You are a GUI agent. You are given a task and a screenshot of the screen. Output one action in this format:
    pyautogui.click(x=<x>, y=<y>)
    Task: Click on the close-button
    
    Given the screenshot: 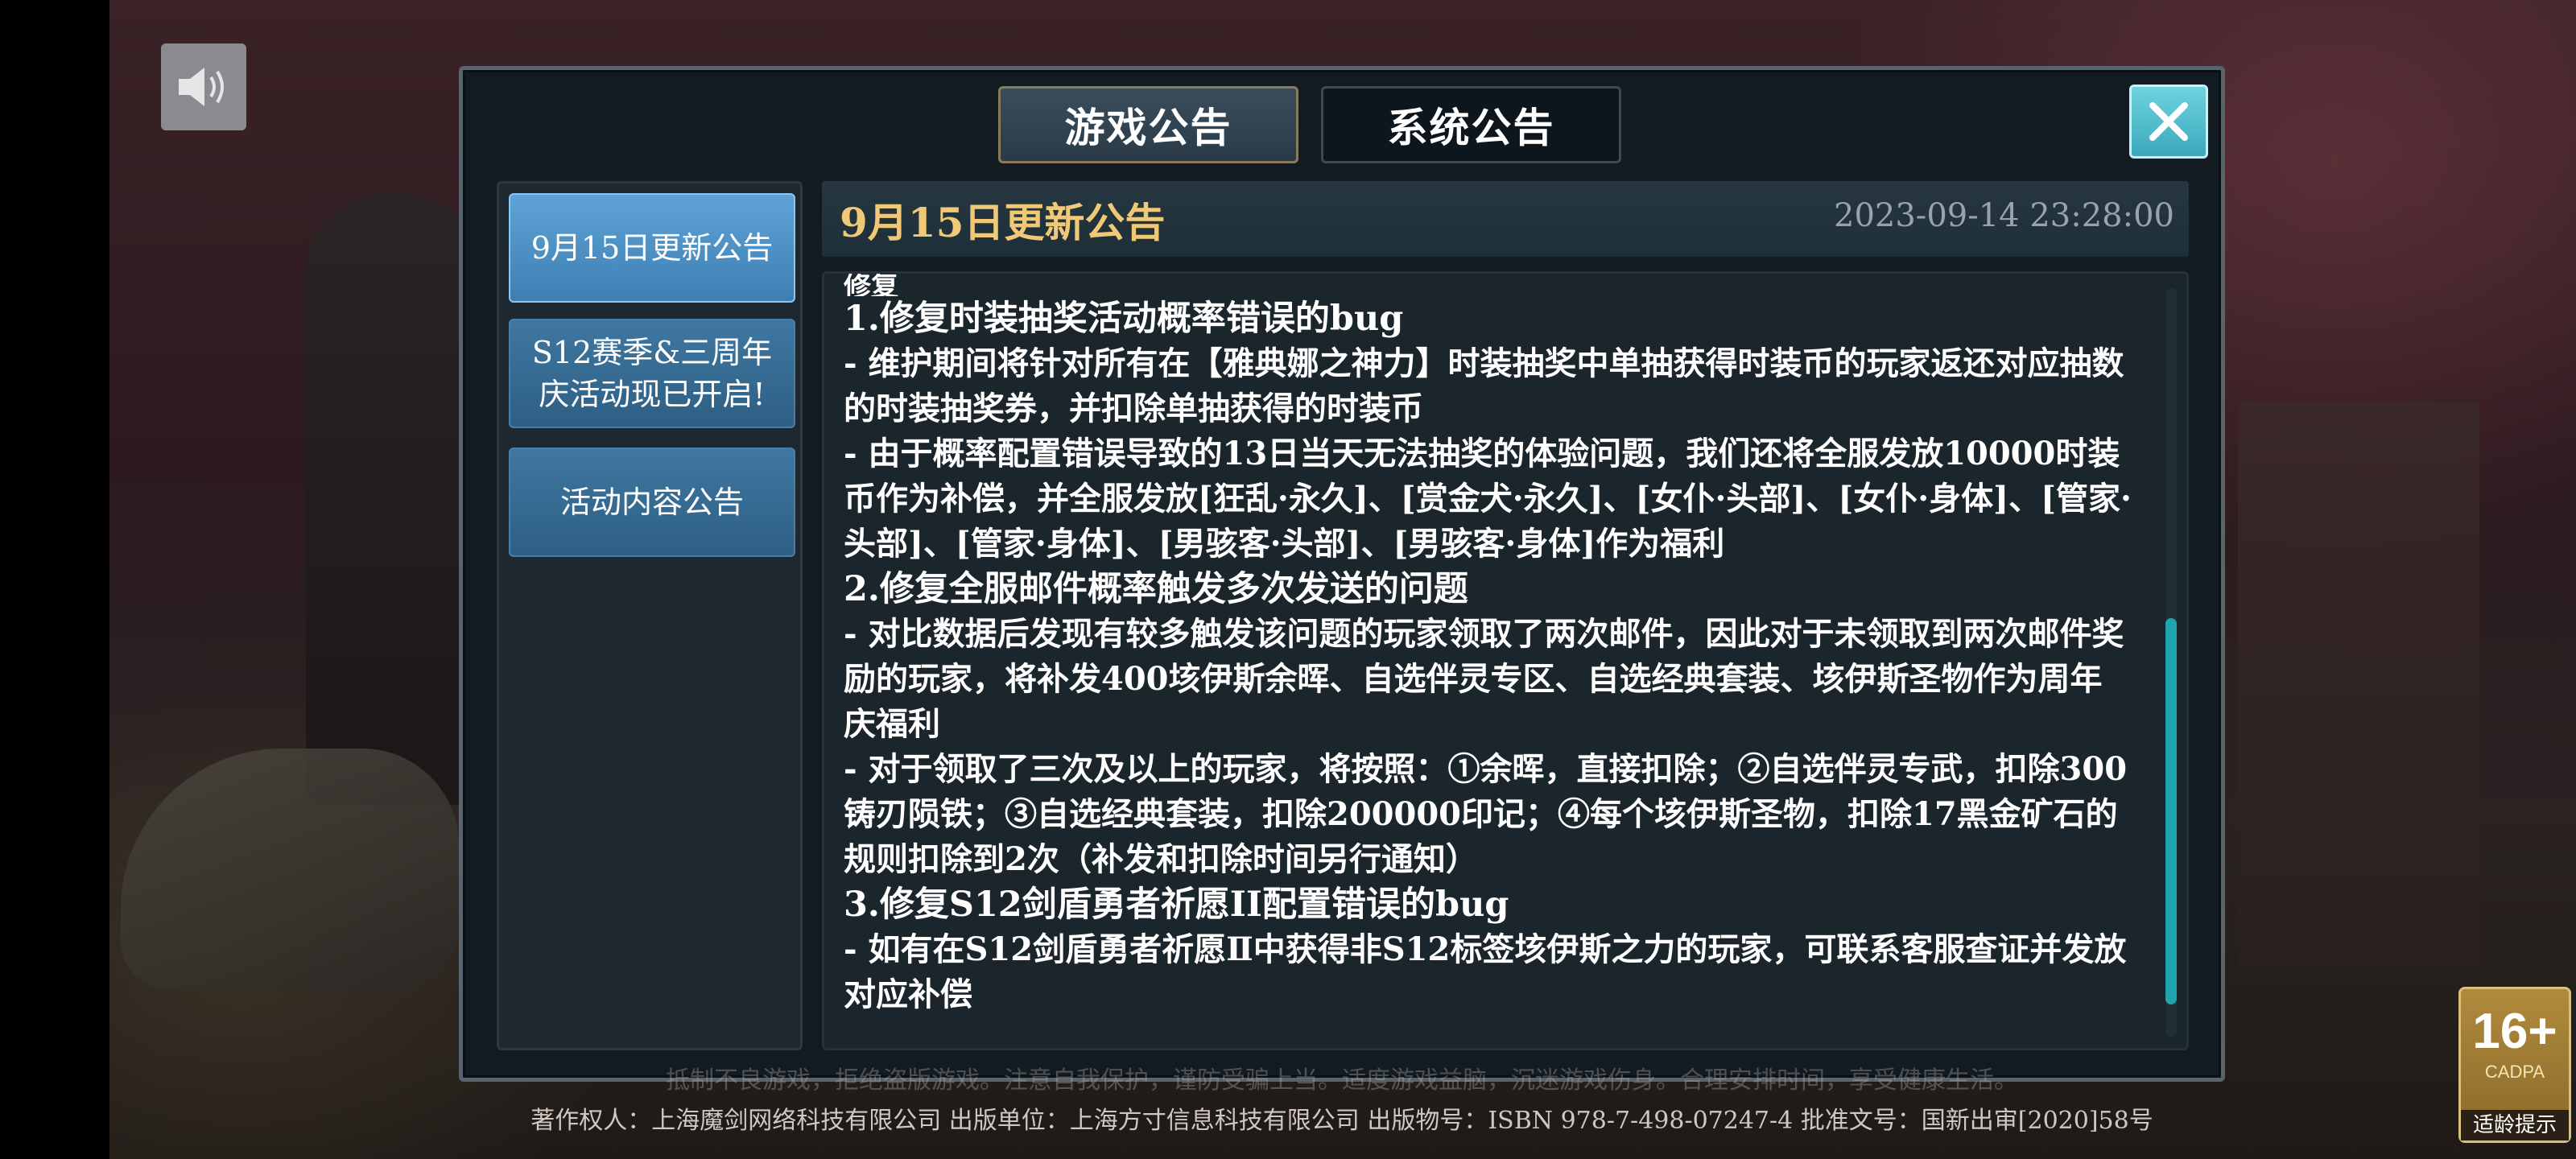 What is the action you would take?
    pyautogui.click(x=2168, y=122)
    